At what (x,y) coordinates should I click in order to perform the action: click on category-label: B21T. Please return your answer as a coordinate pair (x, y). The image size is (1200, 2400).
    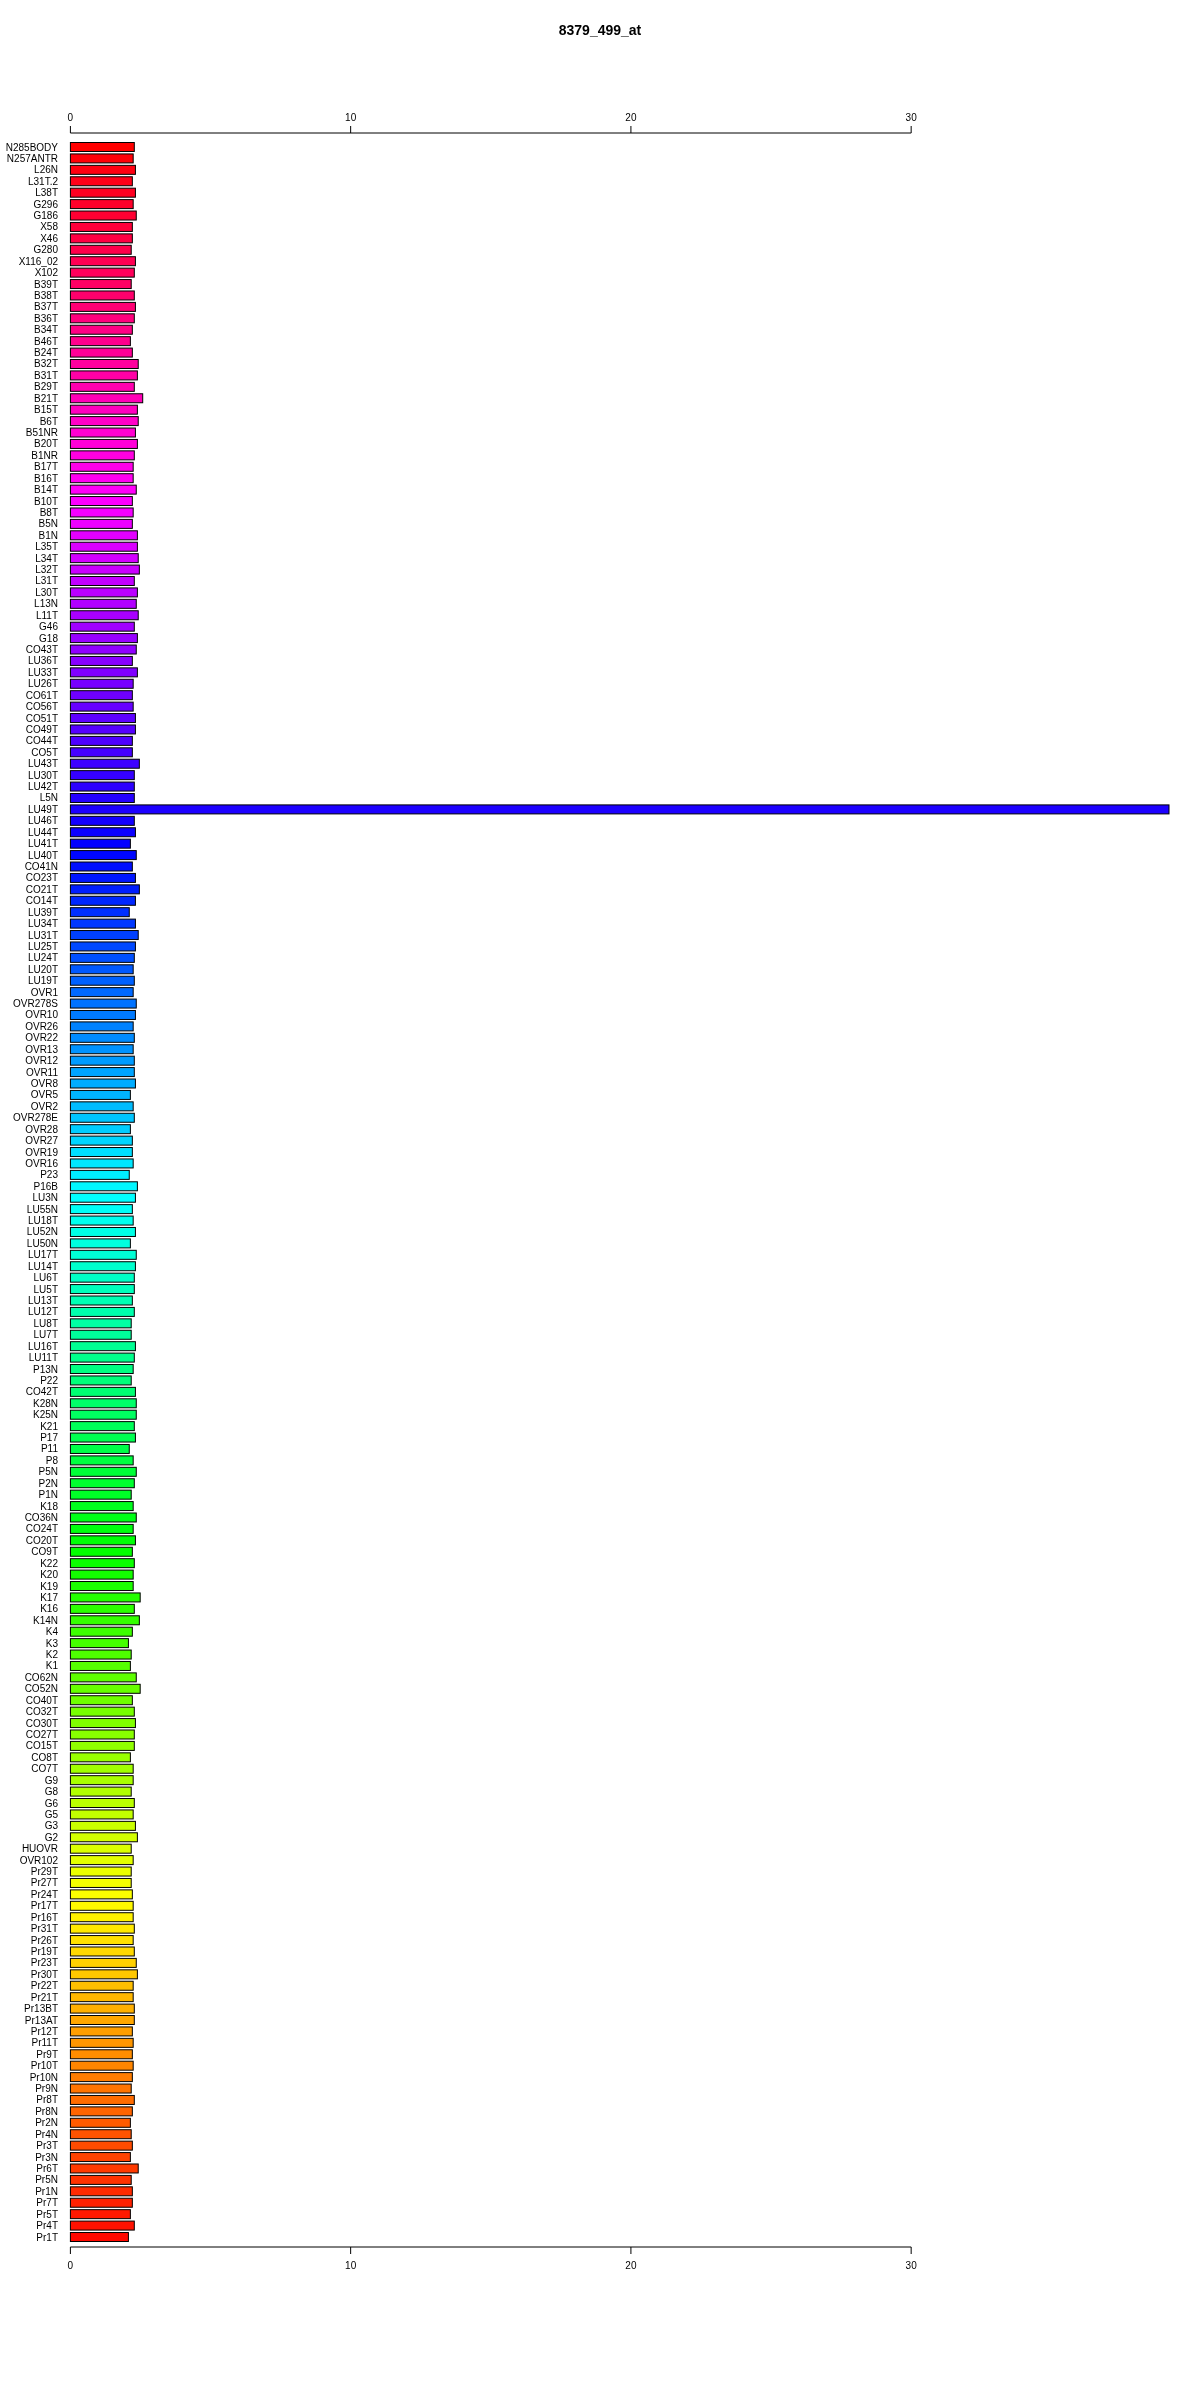
    Looking at the image, I should click on (46, 398).